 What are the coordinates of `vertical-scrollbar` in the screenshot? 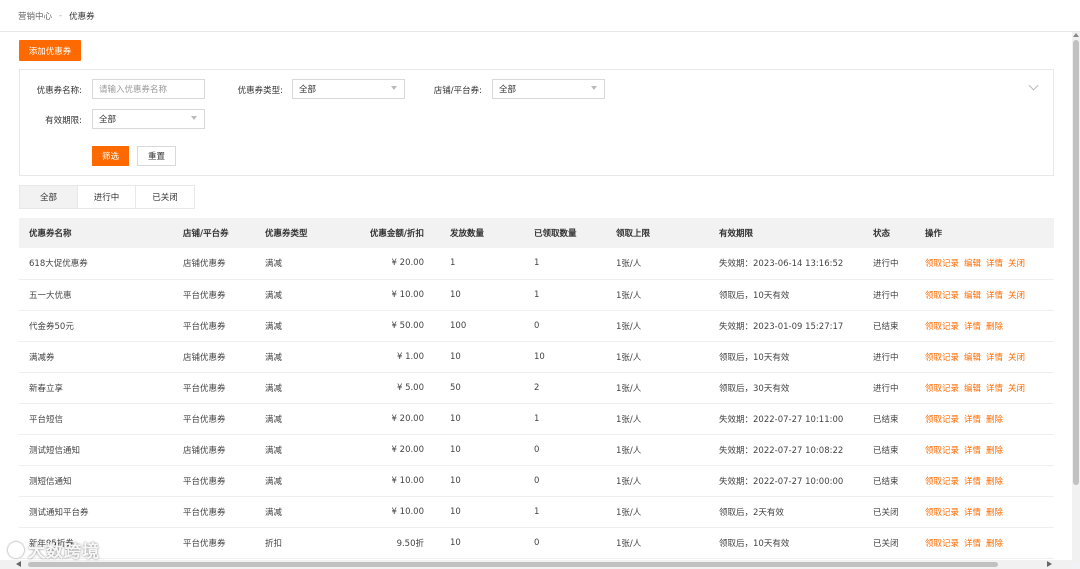 It's located at (1076, 297).